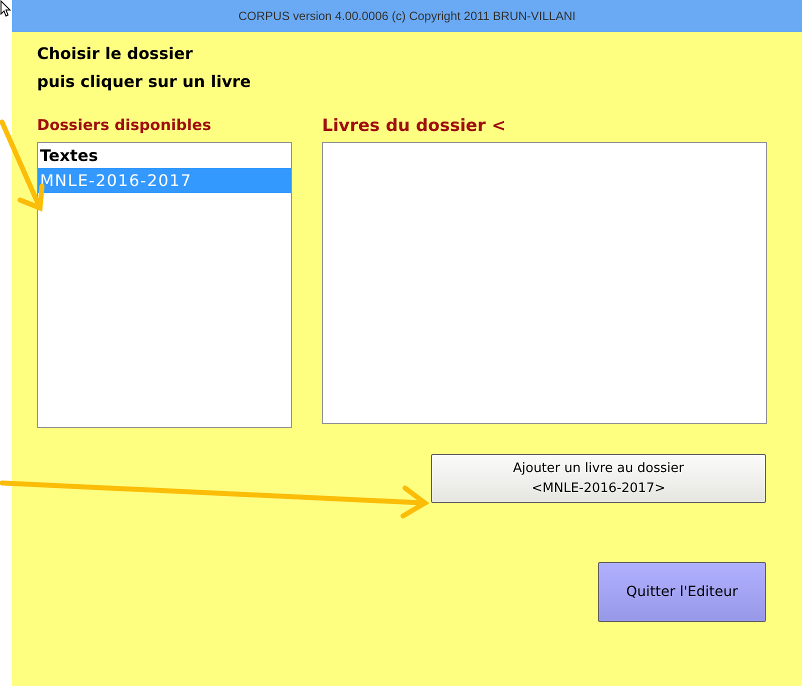  What do you see at coordinates (682, 592) in the screenshot?
I see `quit-button: Quitter l'Editeur` at bounding box center [682, 592].